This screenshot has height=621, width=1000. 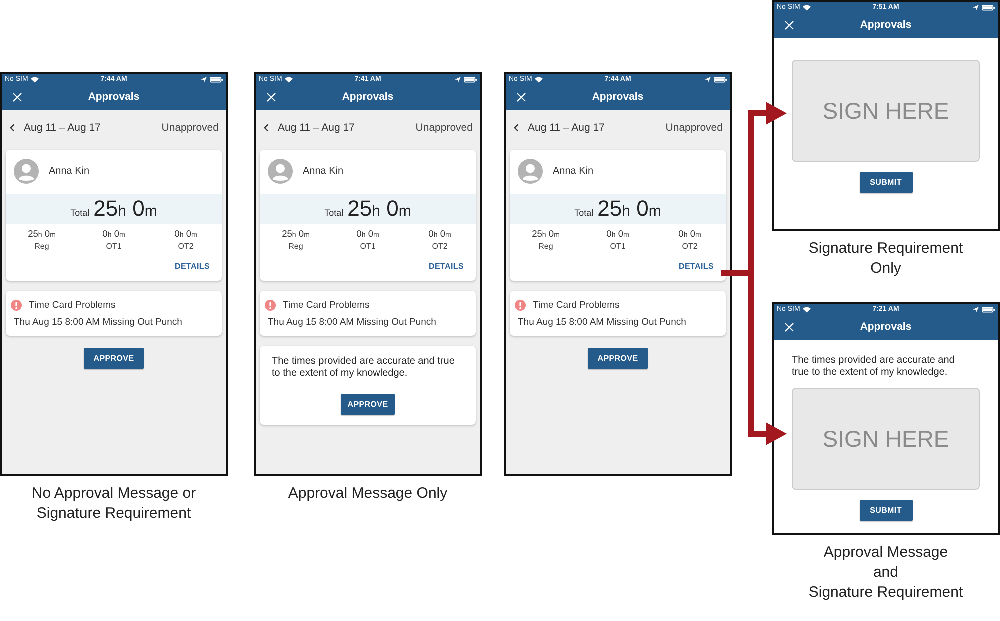 What do you see at coordinates (114, 504) in the screenshot?
I see `screen-caption: No Approval Message or Signature Requirement` at bounding box center [114, 504].